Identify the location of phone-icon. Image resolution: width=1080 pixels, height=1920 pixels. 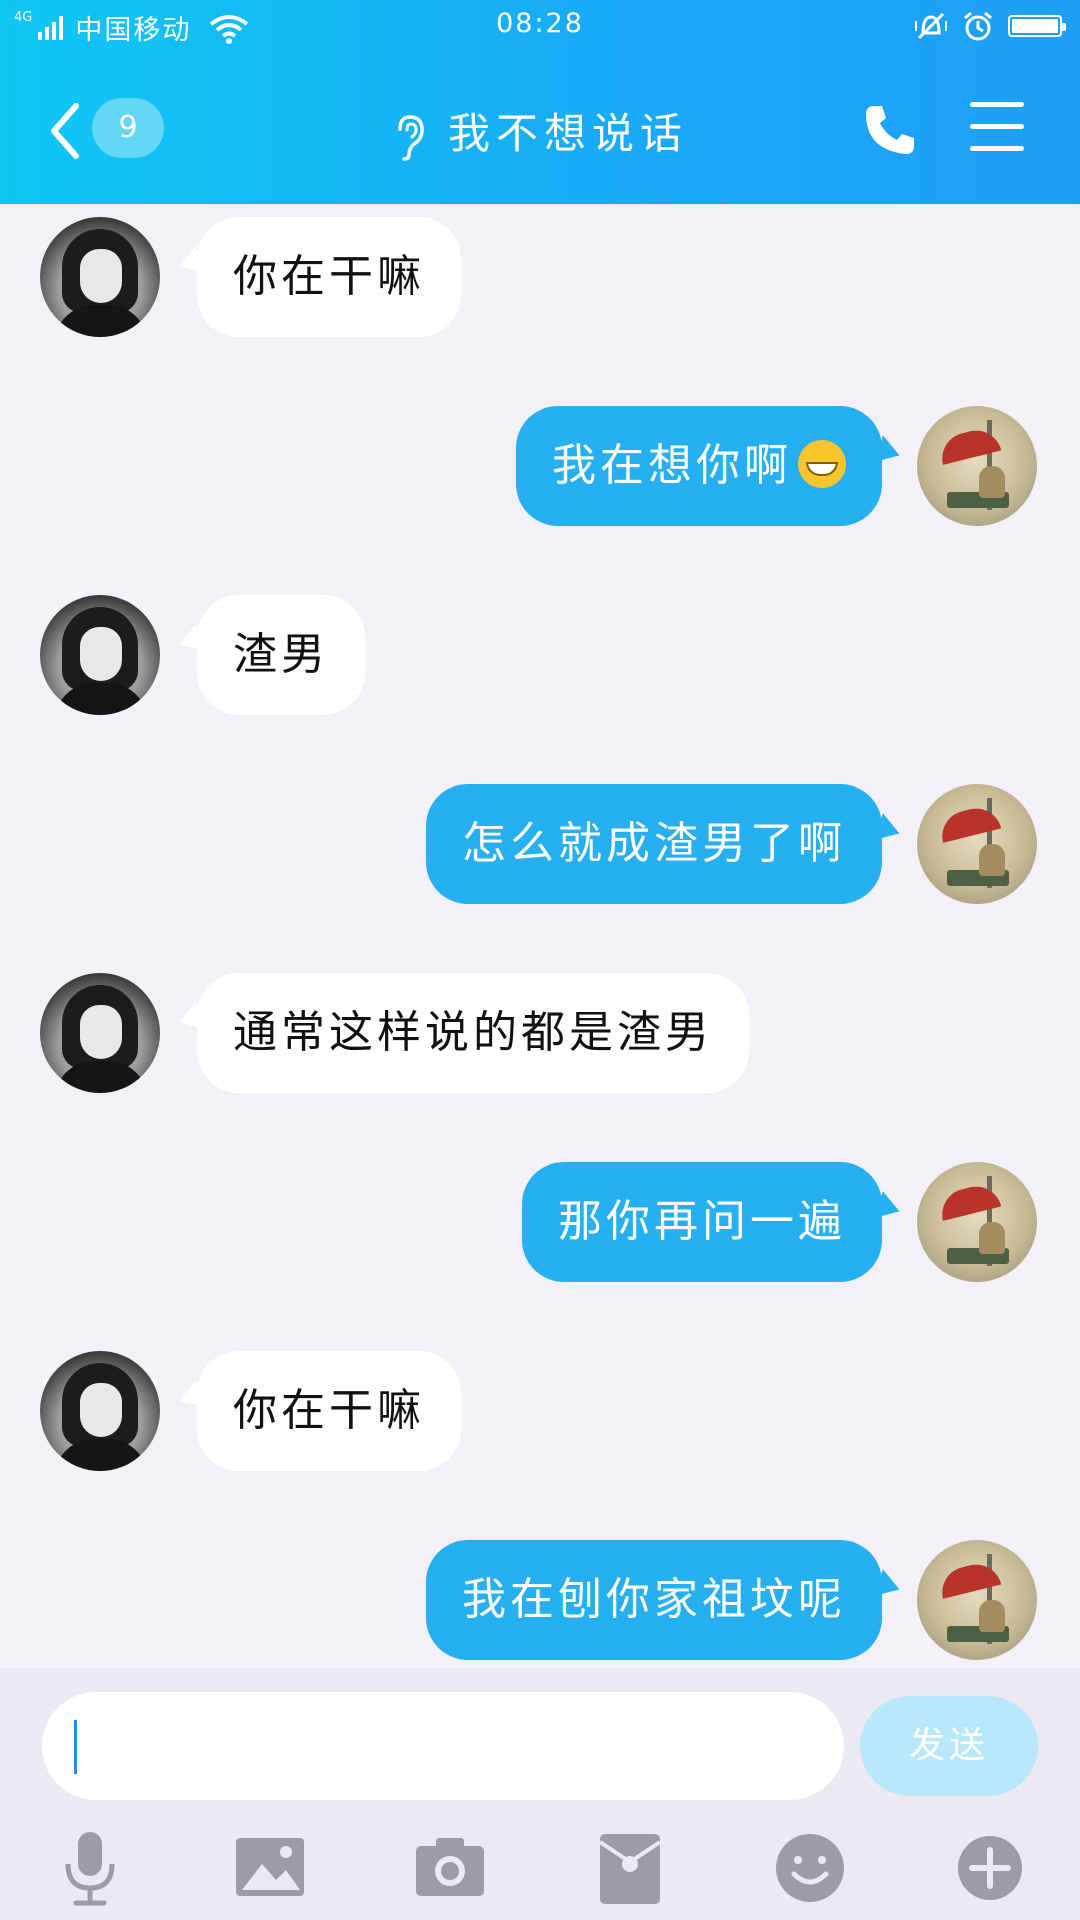
(890, 130).